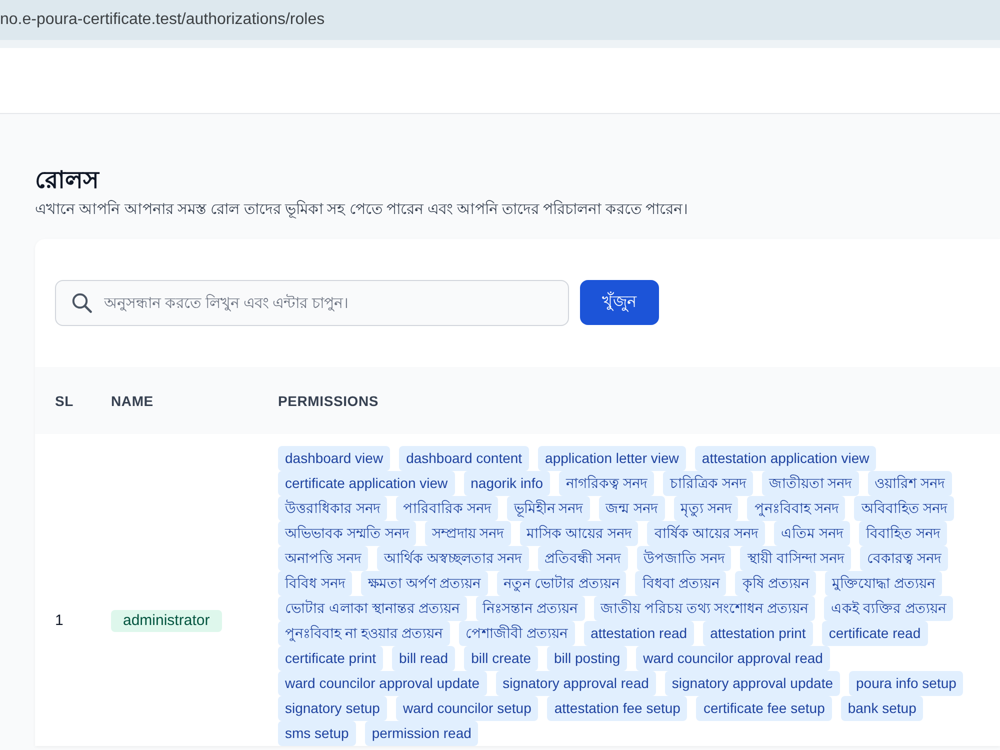 This screenshot has width=1000, height=750. I want to click on permission-badge: পারিবারিক সনদ, so click(447, 508).